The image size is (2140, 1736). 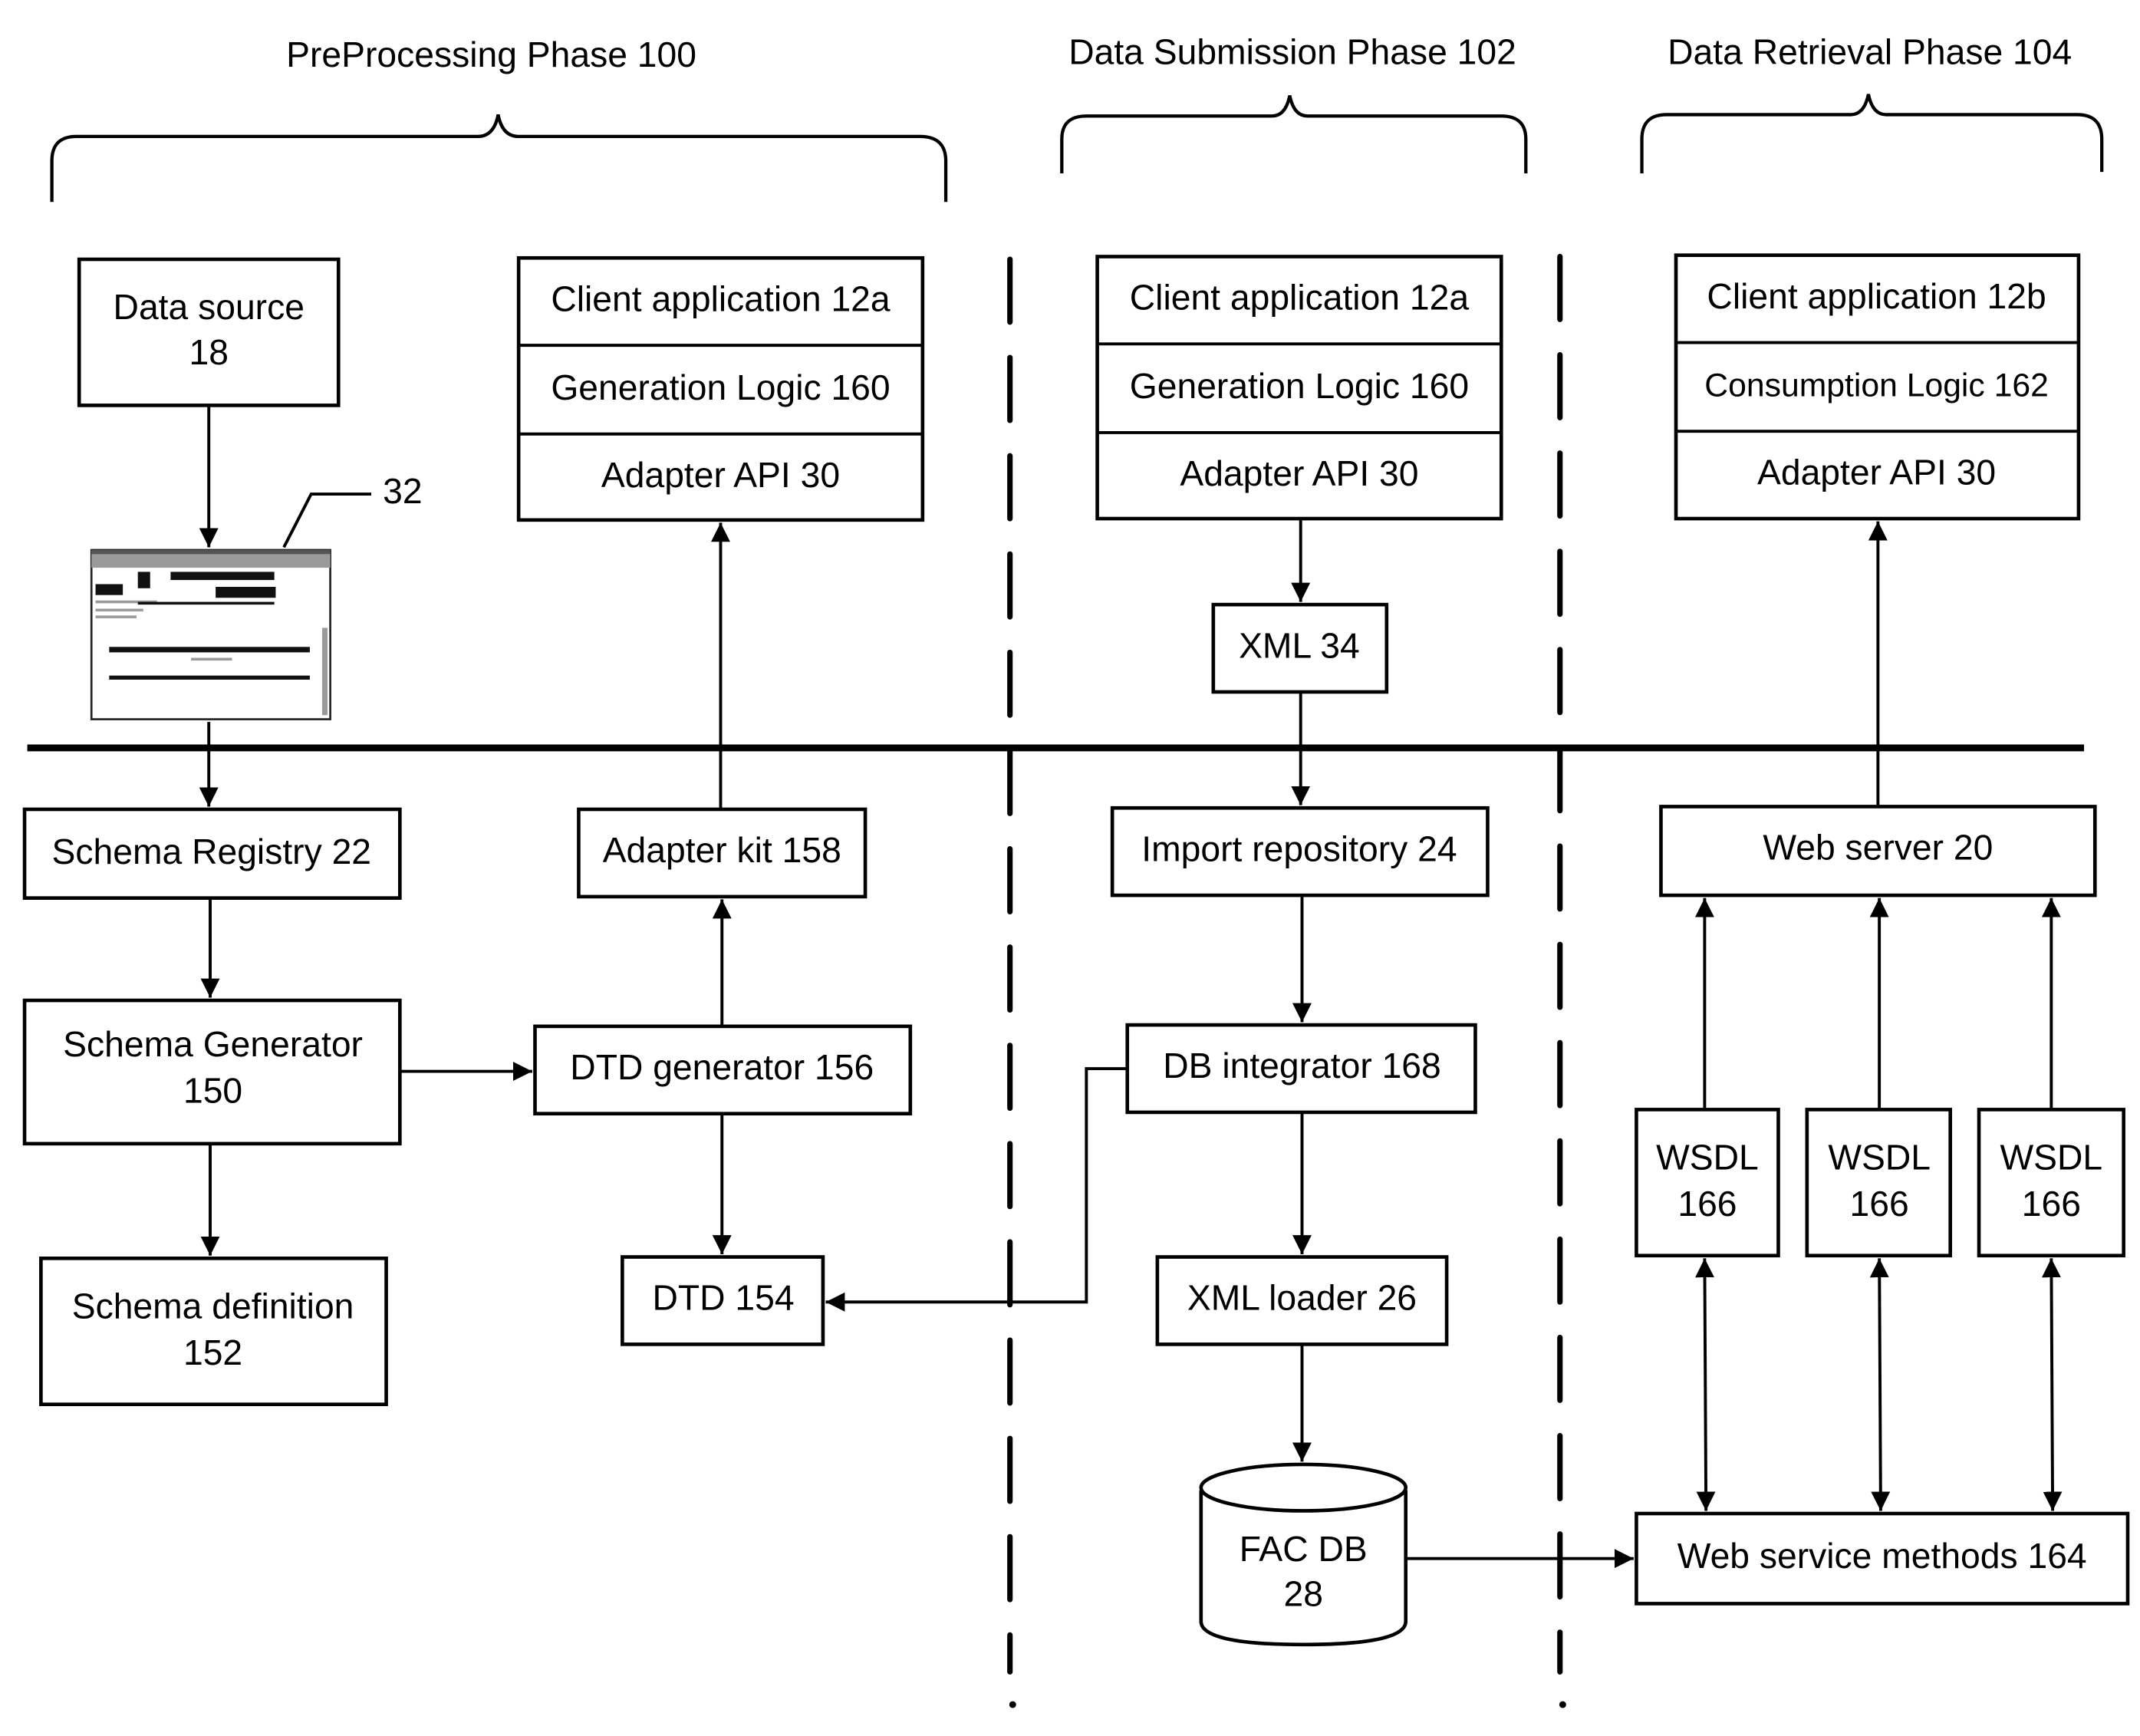 What do you see at coordinates (1706, 1384) in the screenshot?
I see `arrow-wsdl1-webservice-bidirectional` at bounding box center [1706, 1384].